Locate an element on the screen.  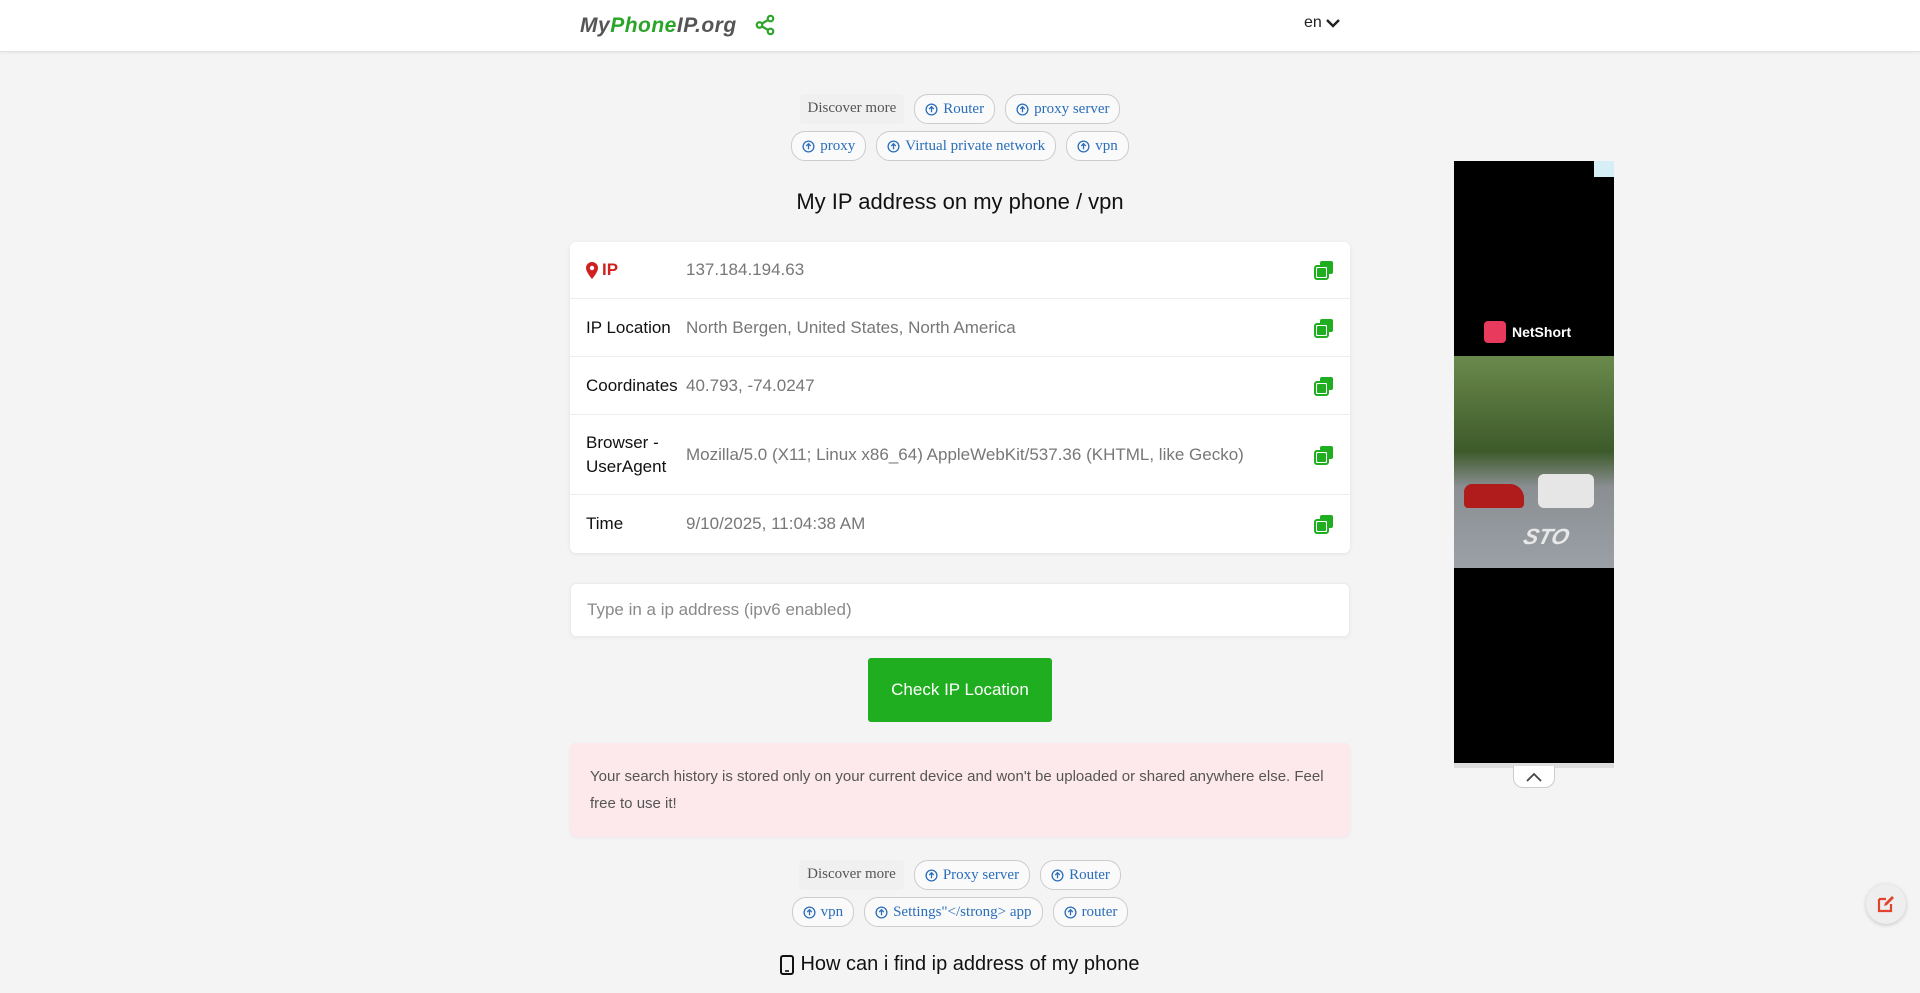
discover-chip-proxy-server: proxy server is located at coordinates (1063, 109).